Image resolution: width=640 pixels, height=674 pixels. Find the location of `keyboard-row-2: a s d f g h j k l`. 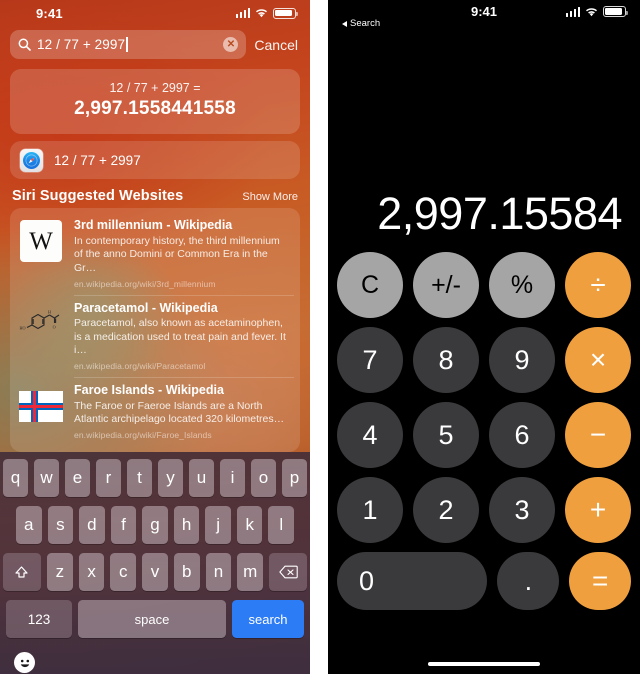

keyboard-row-2: a s d f g h j k l is located at coordinates (155, 525).